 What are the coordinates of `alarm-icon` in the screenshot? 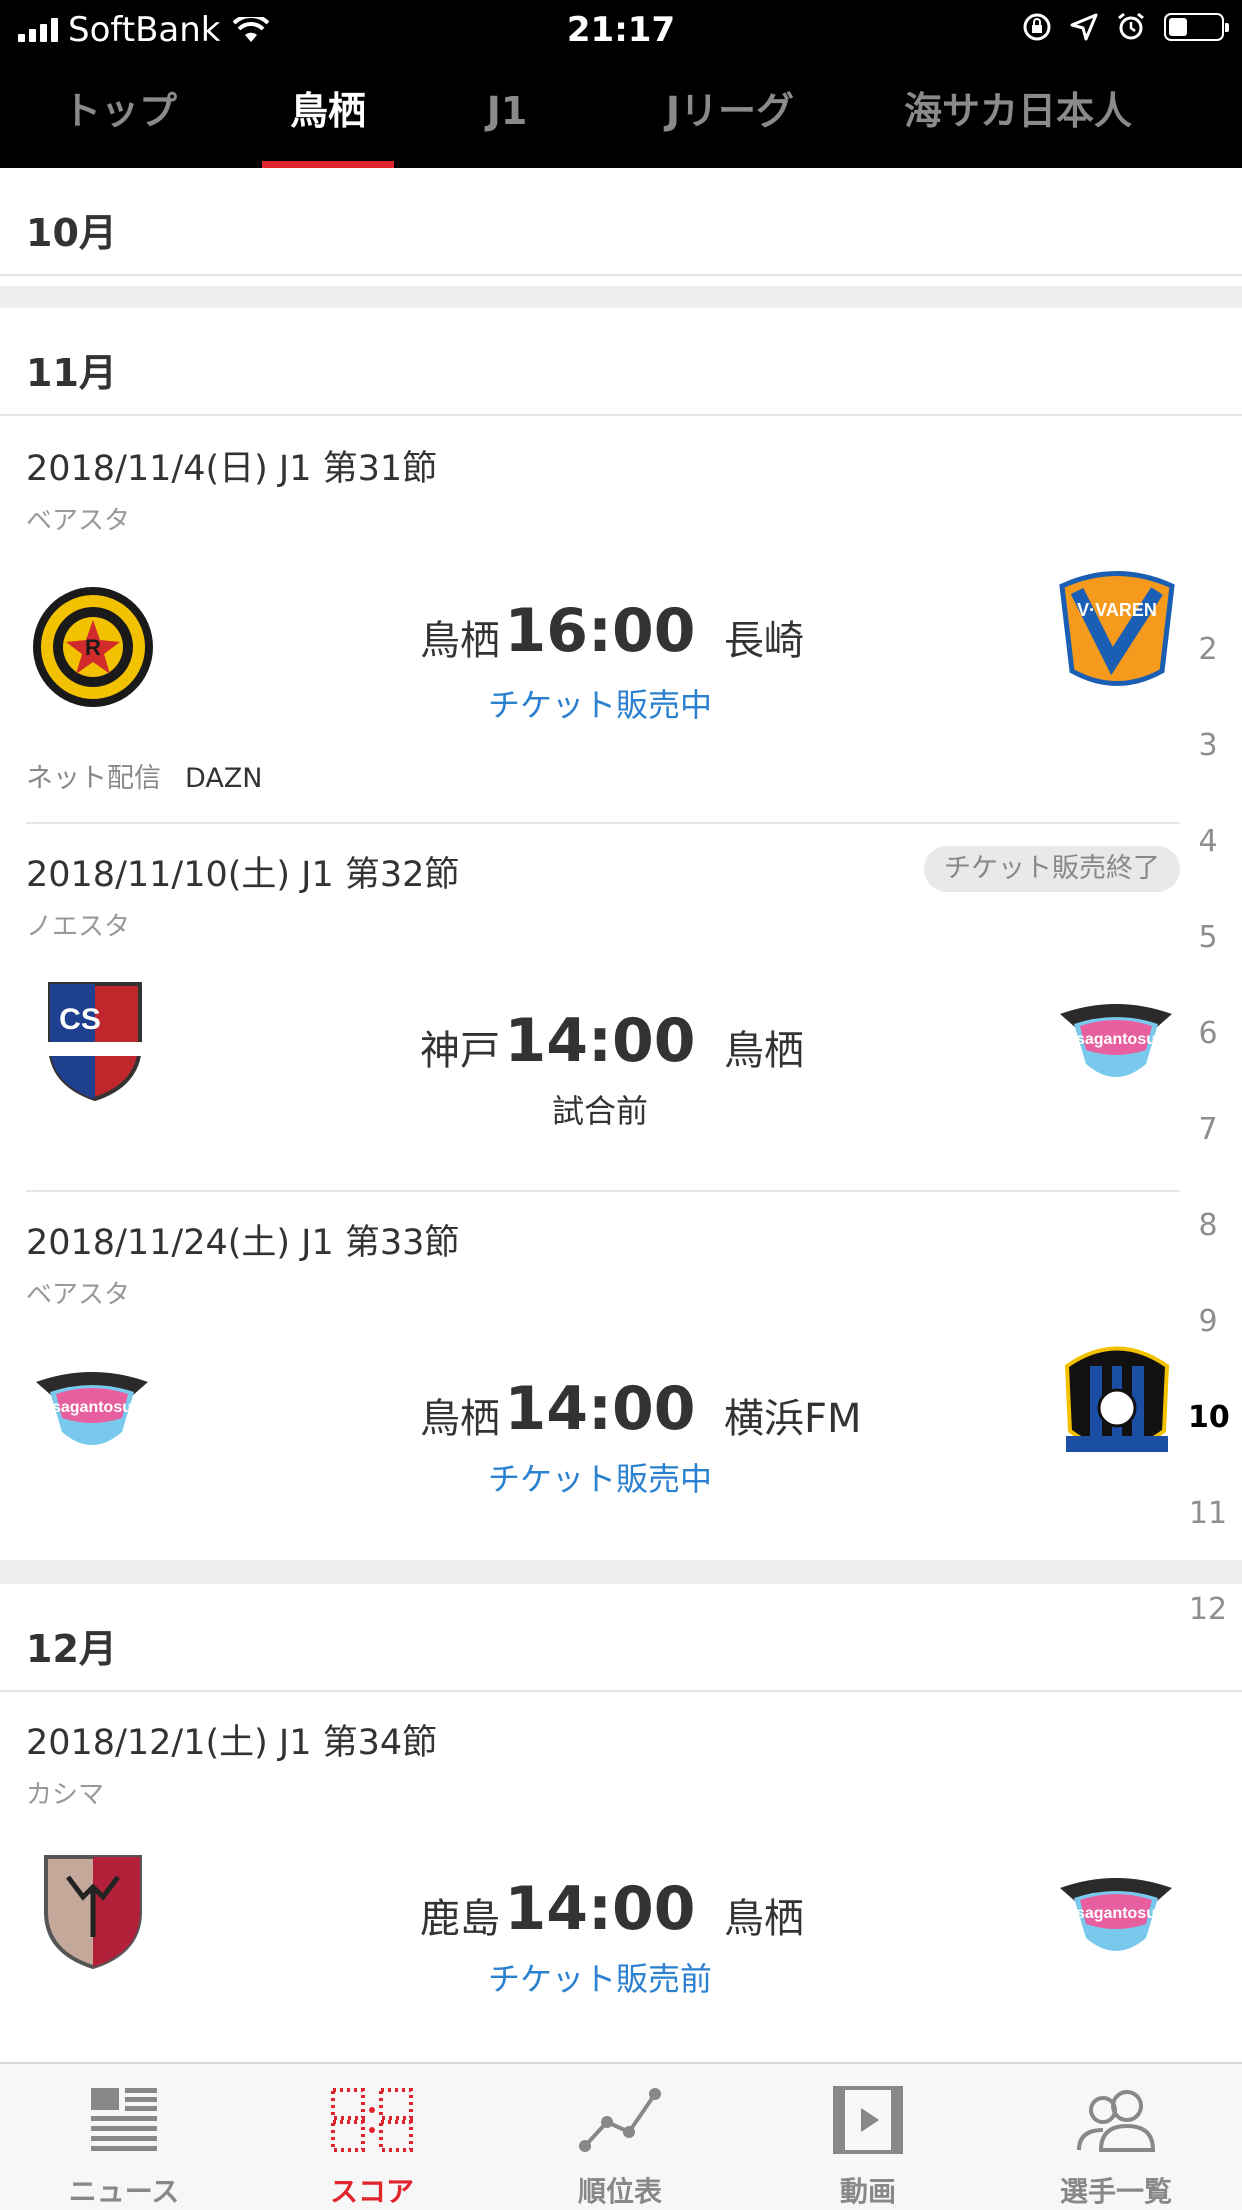 It's located at (1131, 26).